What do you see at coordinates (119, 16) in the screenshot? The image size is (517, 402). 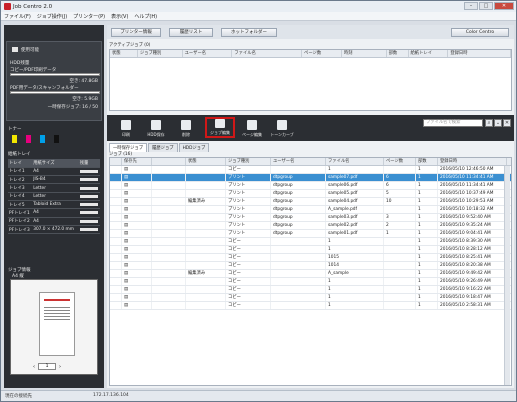 I see `menu-item-3: 表示(V)` at bounding box center [119, 16].